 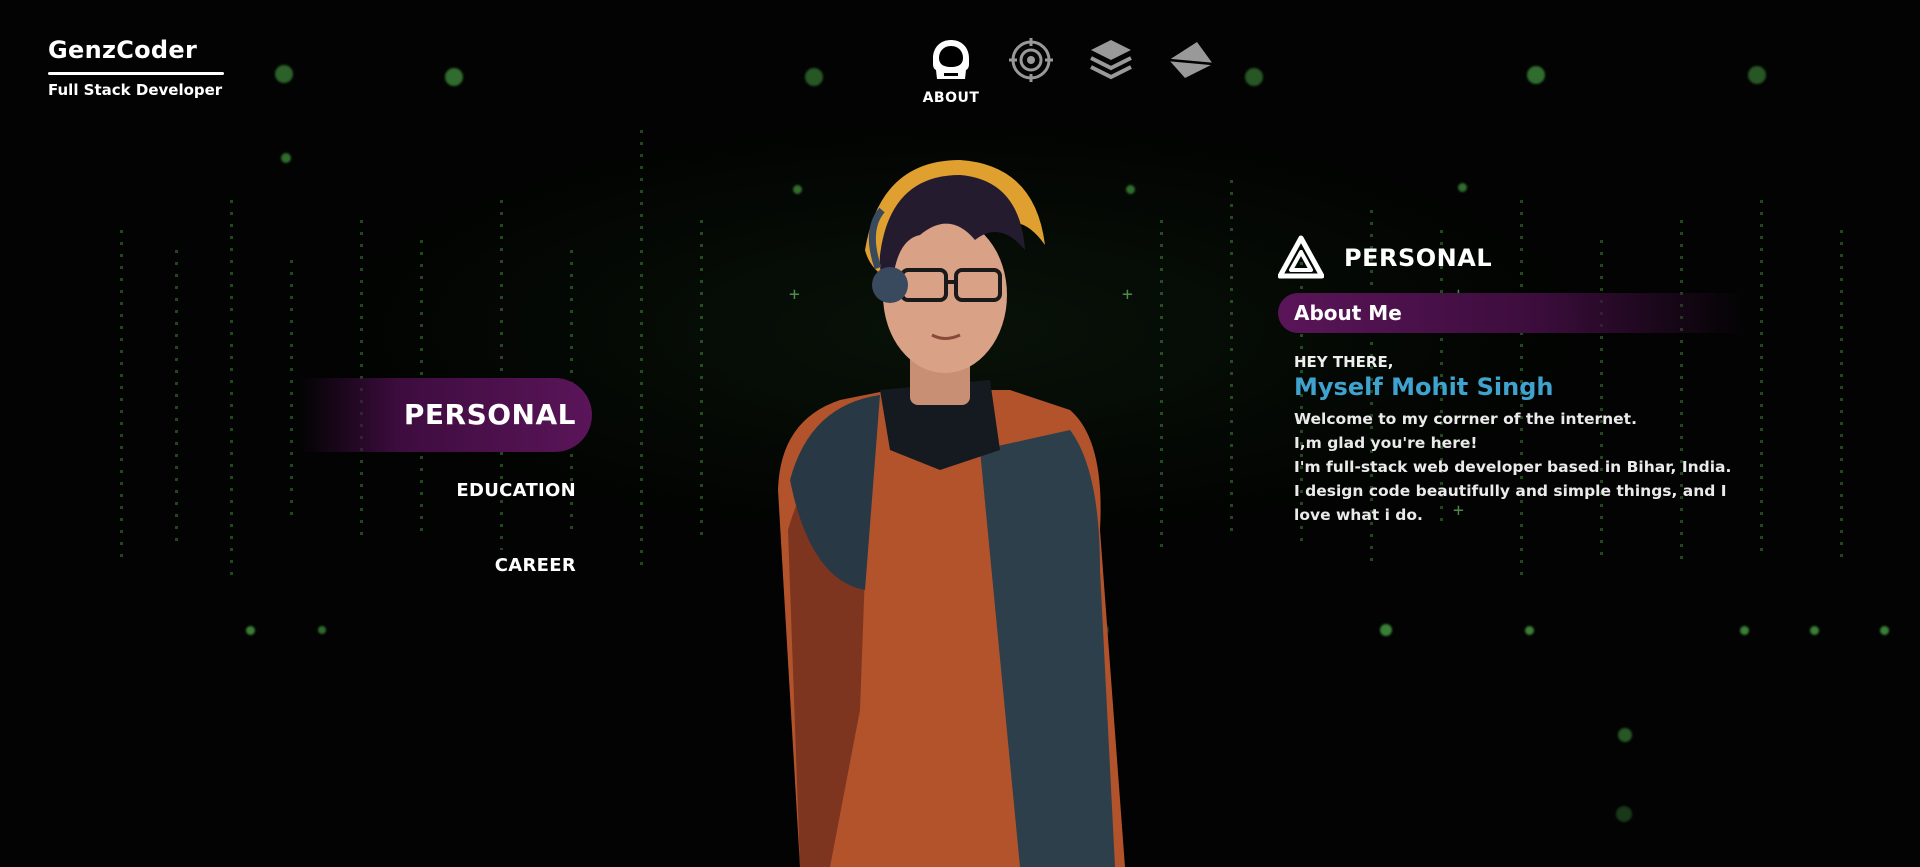 What do you see at coordinates (136, 67) in the screenshot?
I see `brand: GenzCoder Full Stack Developer` at bounding box center [136, 67].